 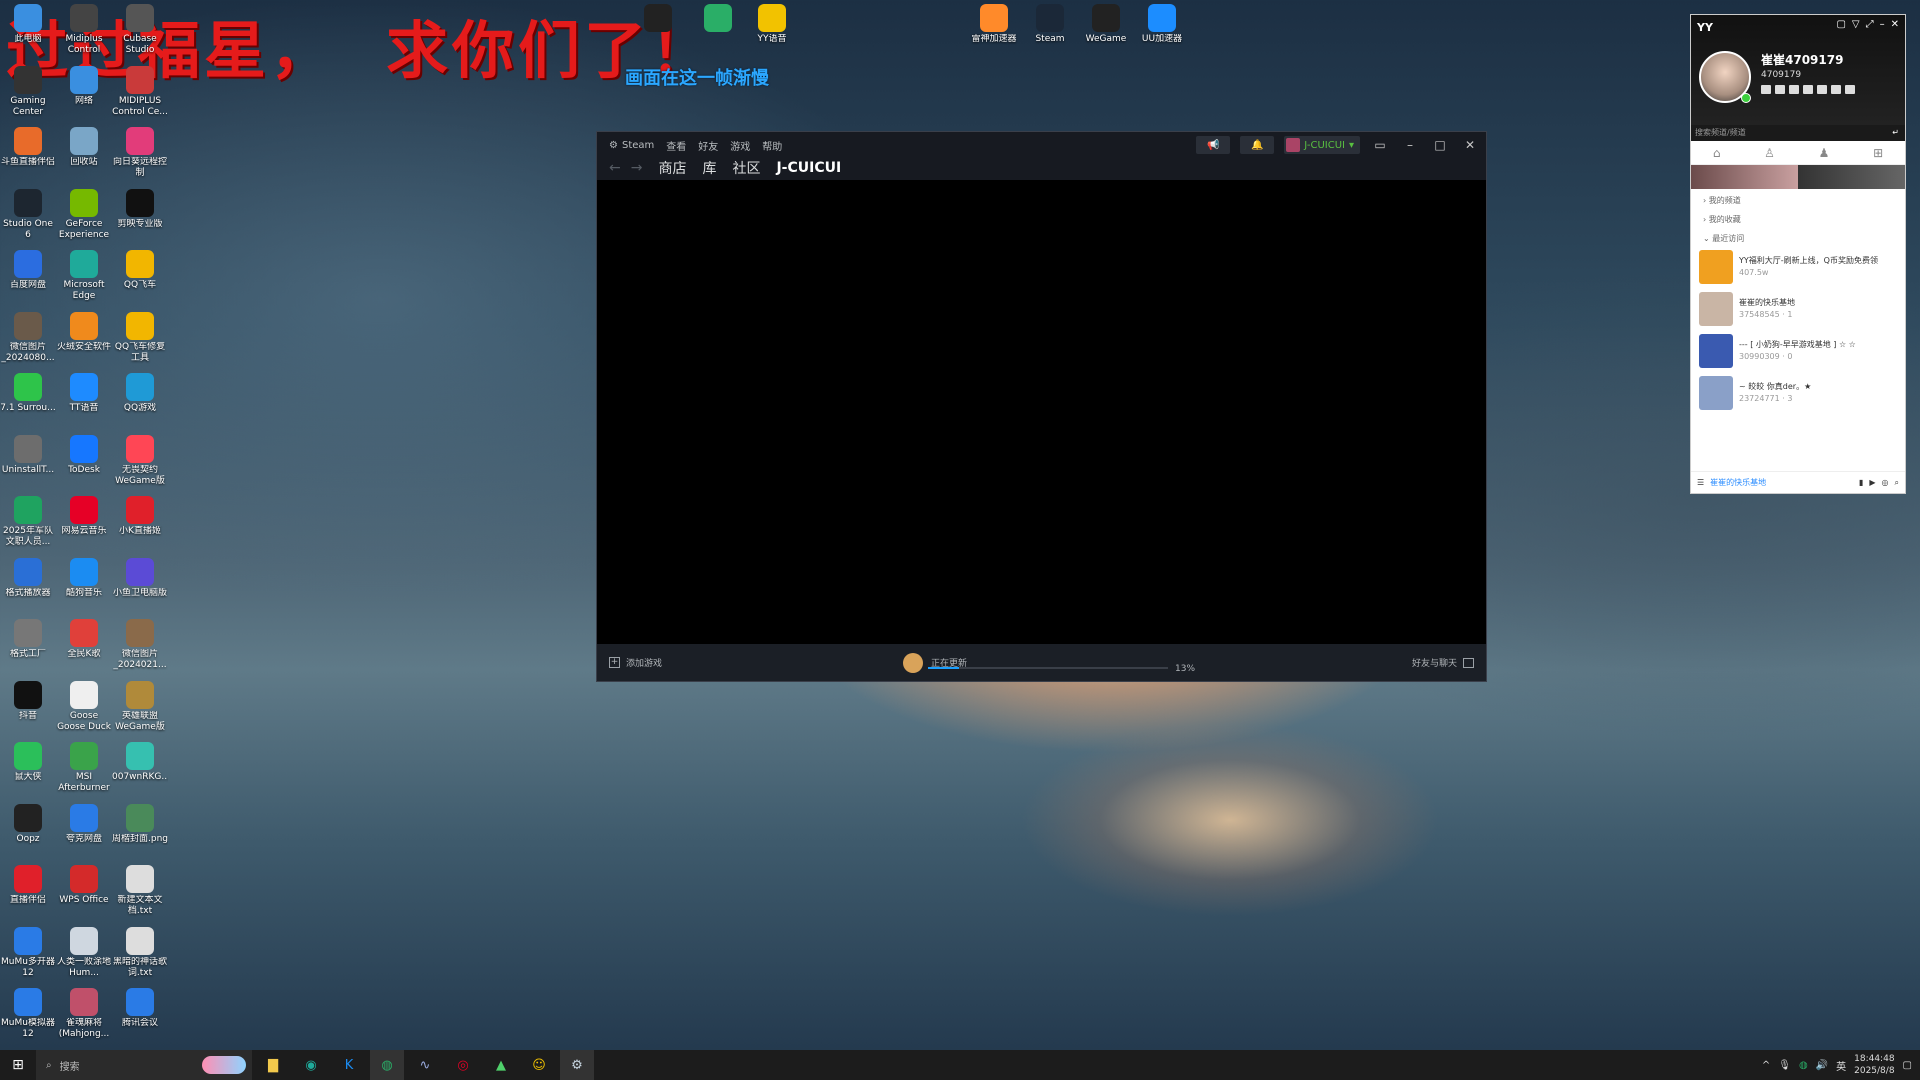 I want to click on desktop-shortcut: 直播伴侣, so click(x=28, y=885).